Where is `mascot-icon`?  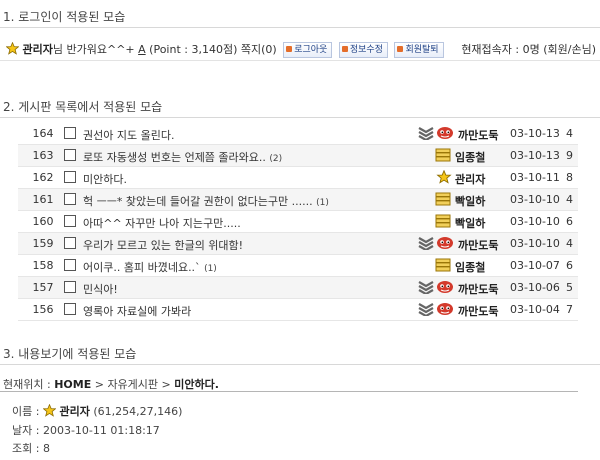
mascot-icon is located at coordinates (445, 287).